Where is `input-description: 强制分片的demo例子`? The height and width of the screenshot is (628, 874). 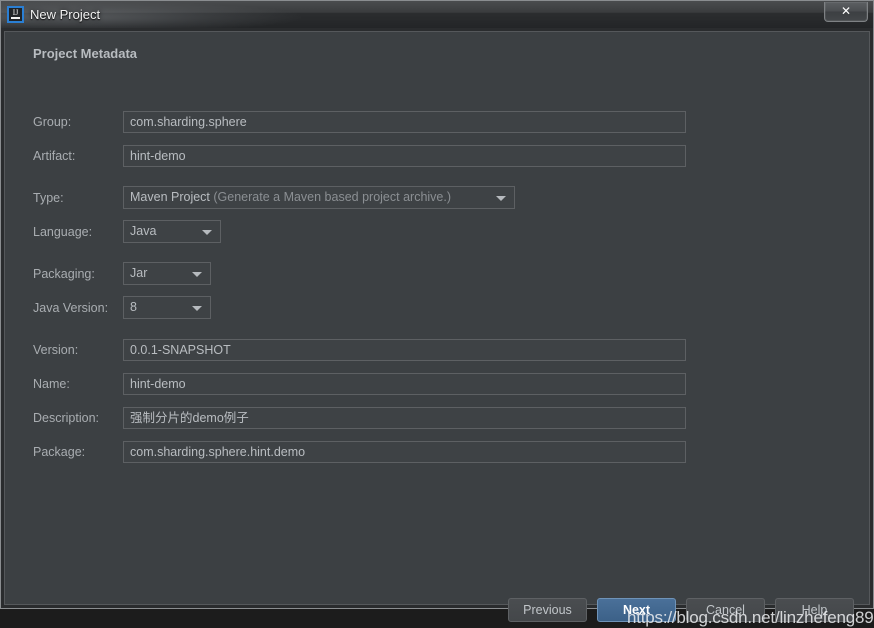 input-description: 强制分片的demo例子 is located at coordinates (404, 418).